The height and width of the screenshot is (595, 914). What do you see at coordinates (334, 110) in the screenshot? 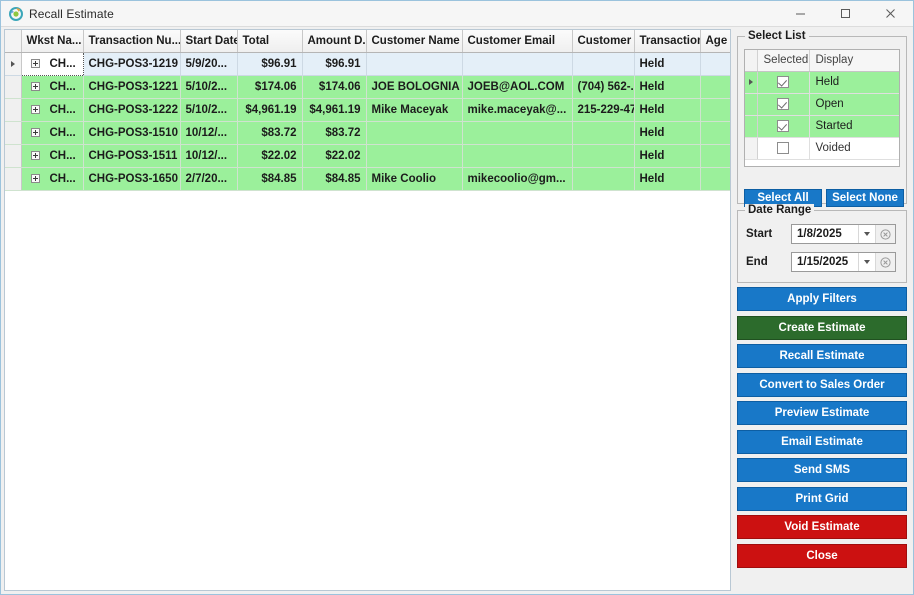
I see `cell-amount-due: $4,961.19` at bounding box center [334, 110].